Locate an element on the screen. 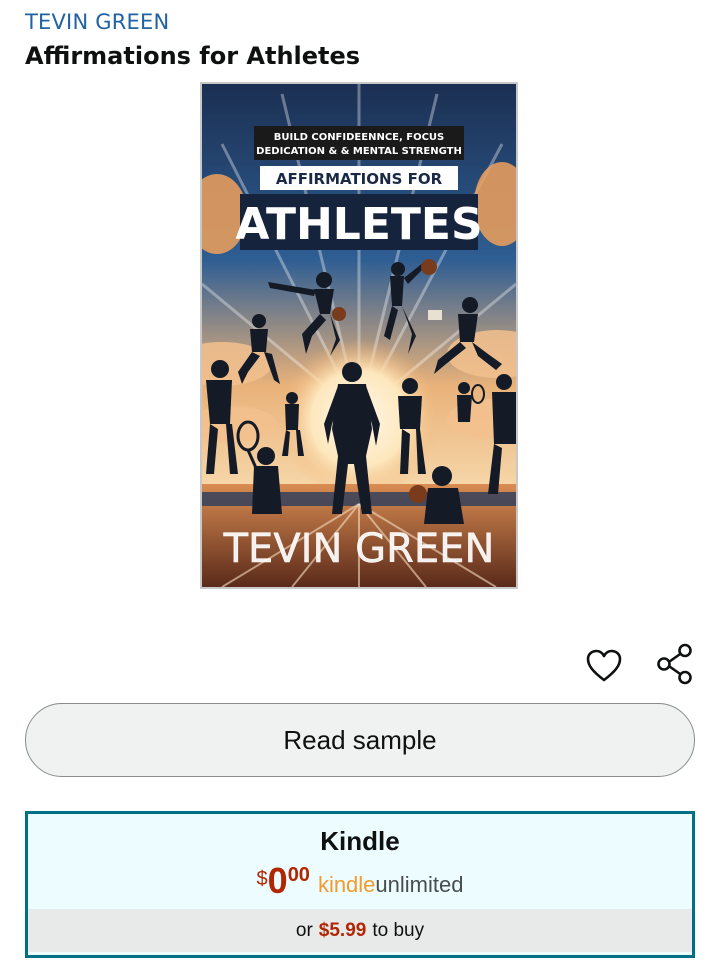 Image resolution: width=720 pixels, height=969 pixels. cover-banner-large: ATHLETES is located at coordinates (358, 224).